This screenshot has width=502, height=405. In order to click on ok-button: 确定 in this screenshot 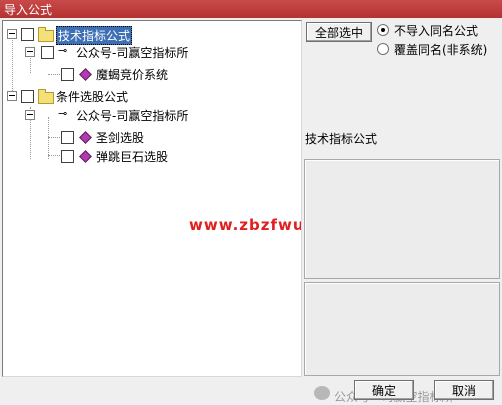, I will do `click(384, 390)`.